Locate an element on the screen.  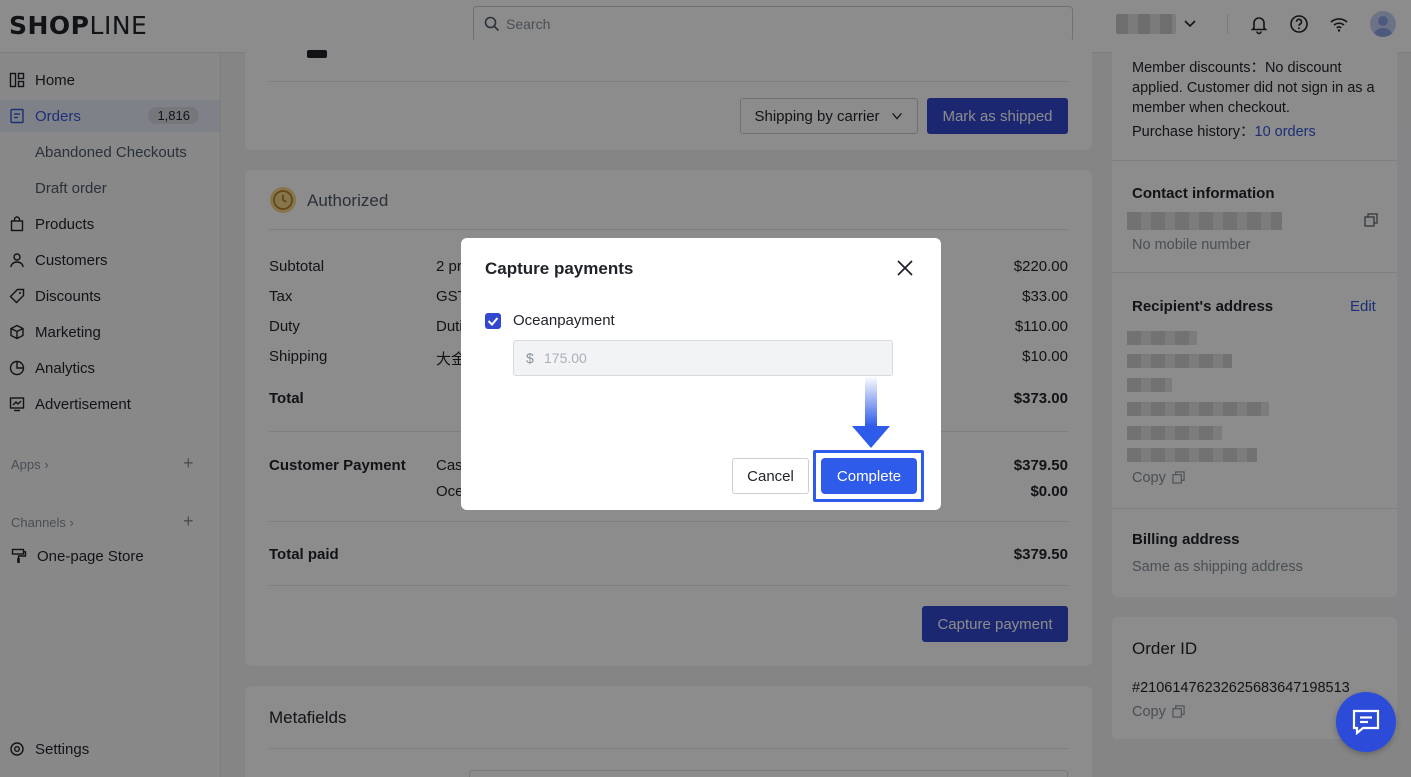
capture-amount-input: $ 175.00 is located at coordinates (703, 358).